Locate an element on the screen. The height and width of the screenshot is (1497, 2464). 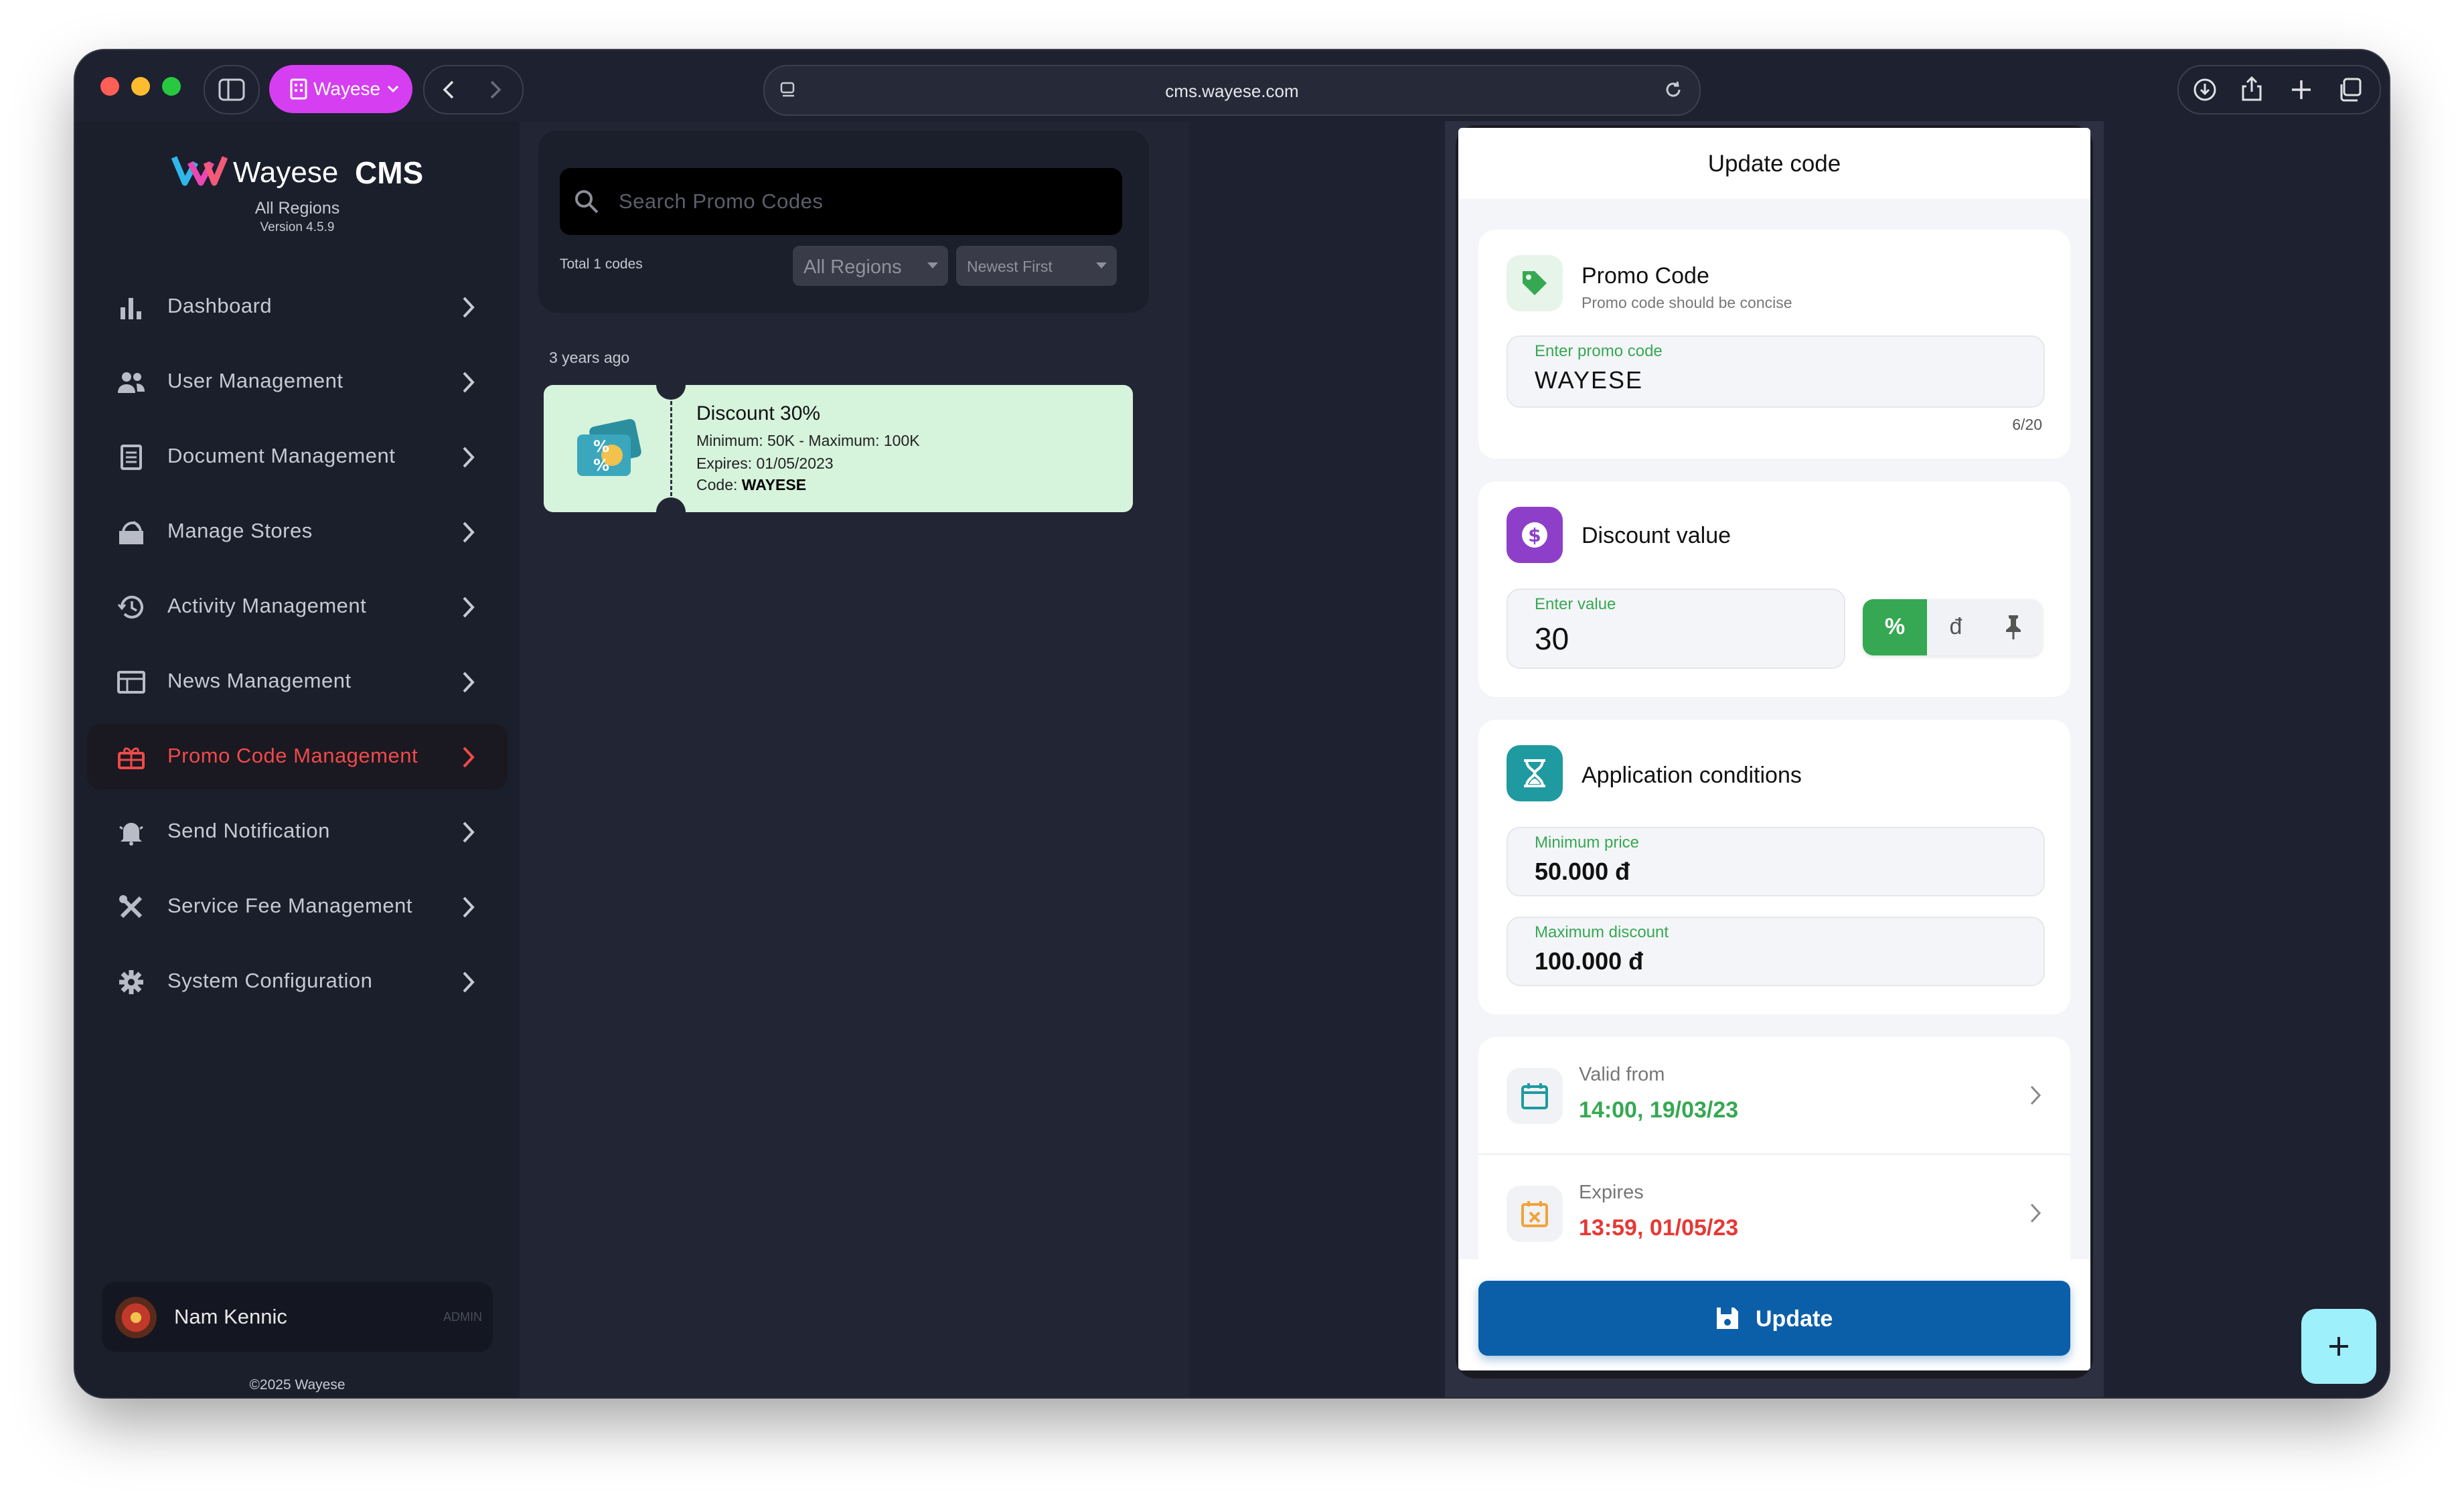
currency-unit-button: đ is located at coordinates (1956, 627).